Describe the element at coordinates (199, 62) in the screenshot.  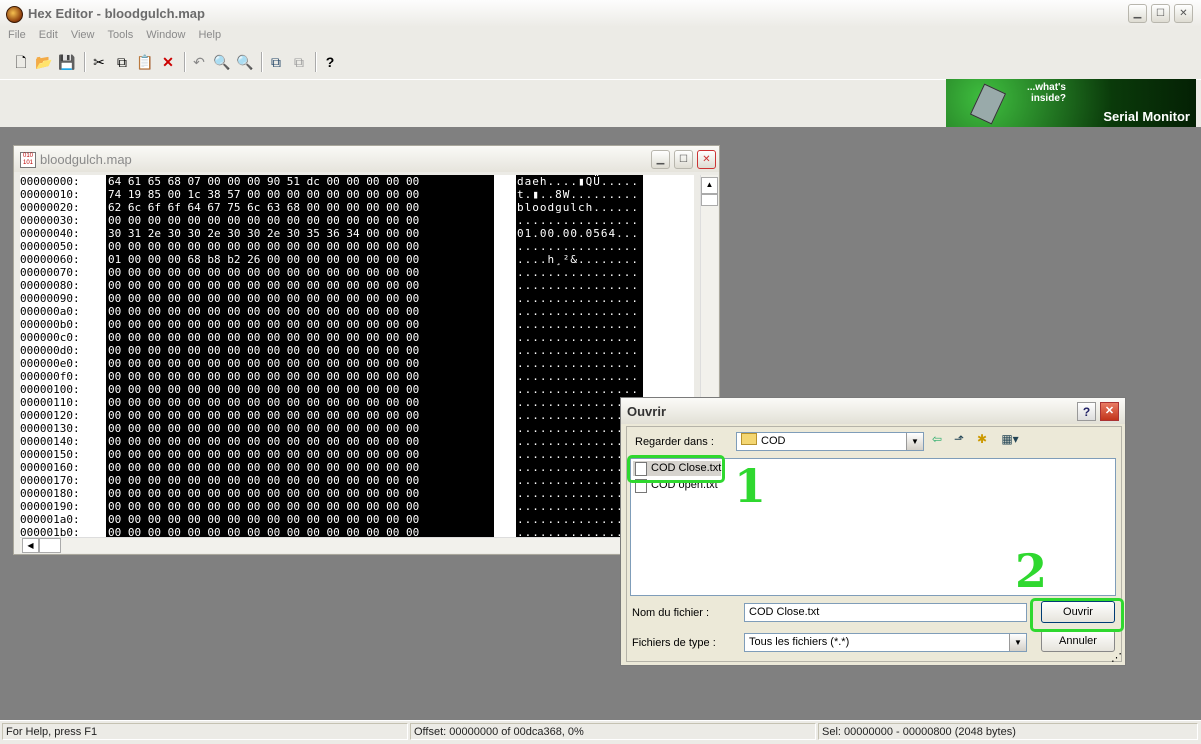
I see `undo-icon: ↶` at that location.